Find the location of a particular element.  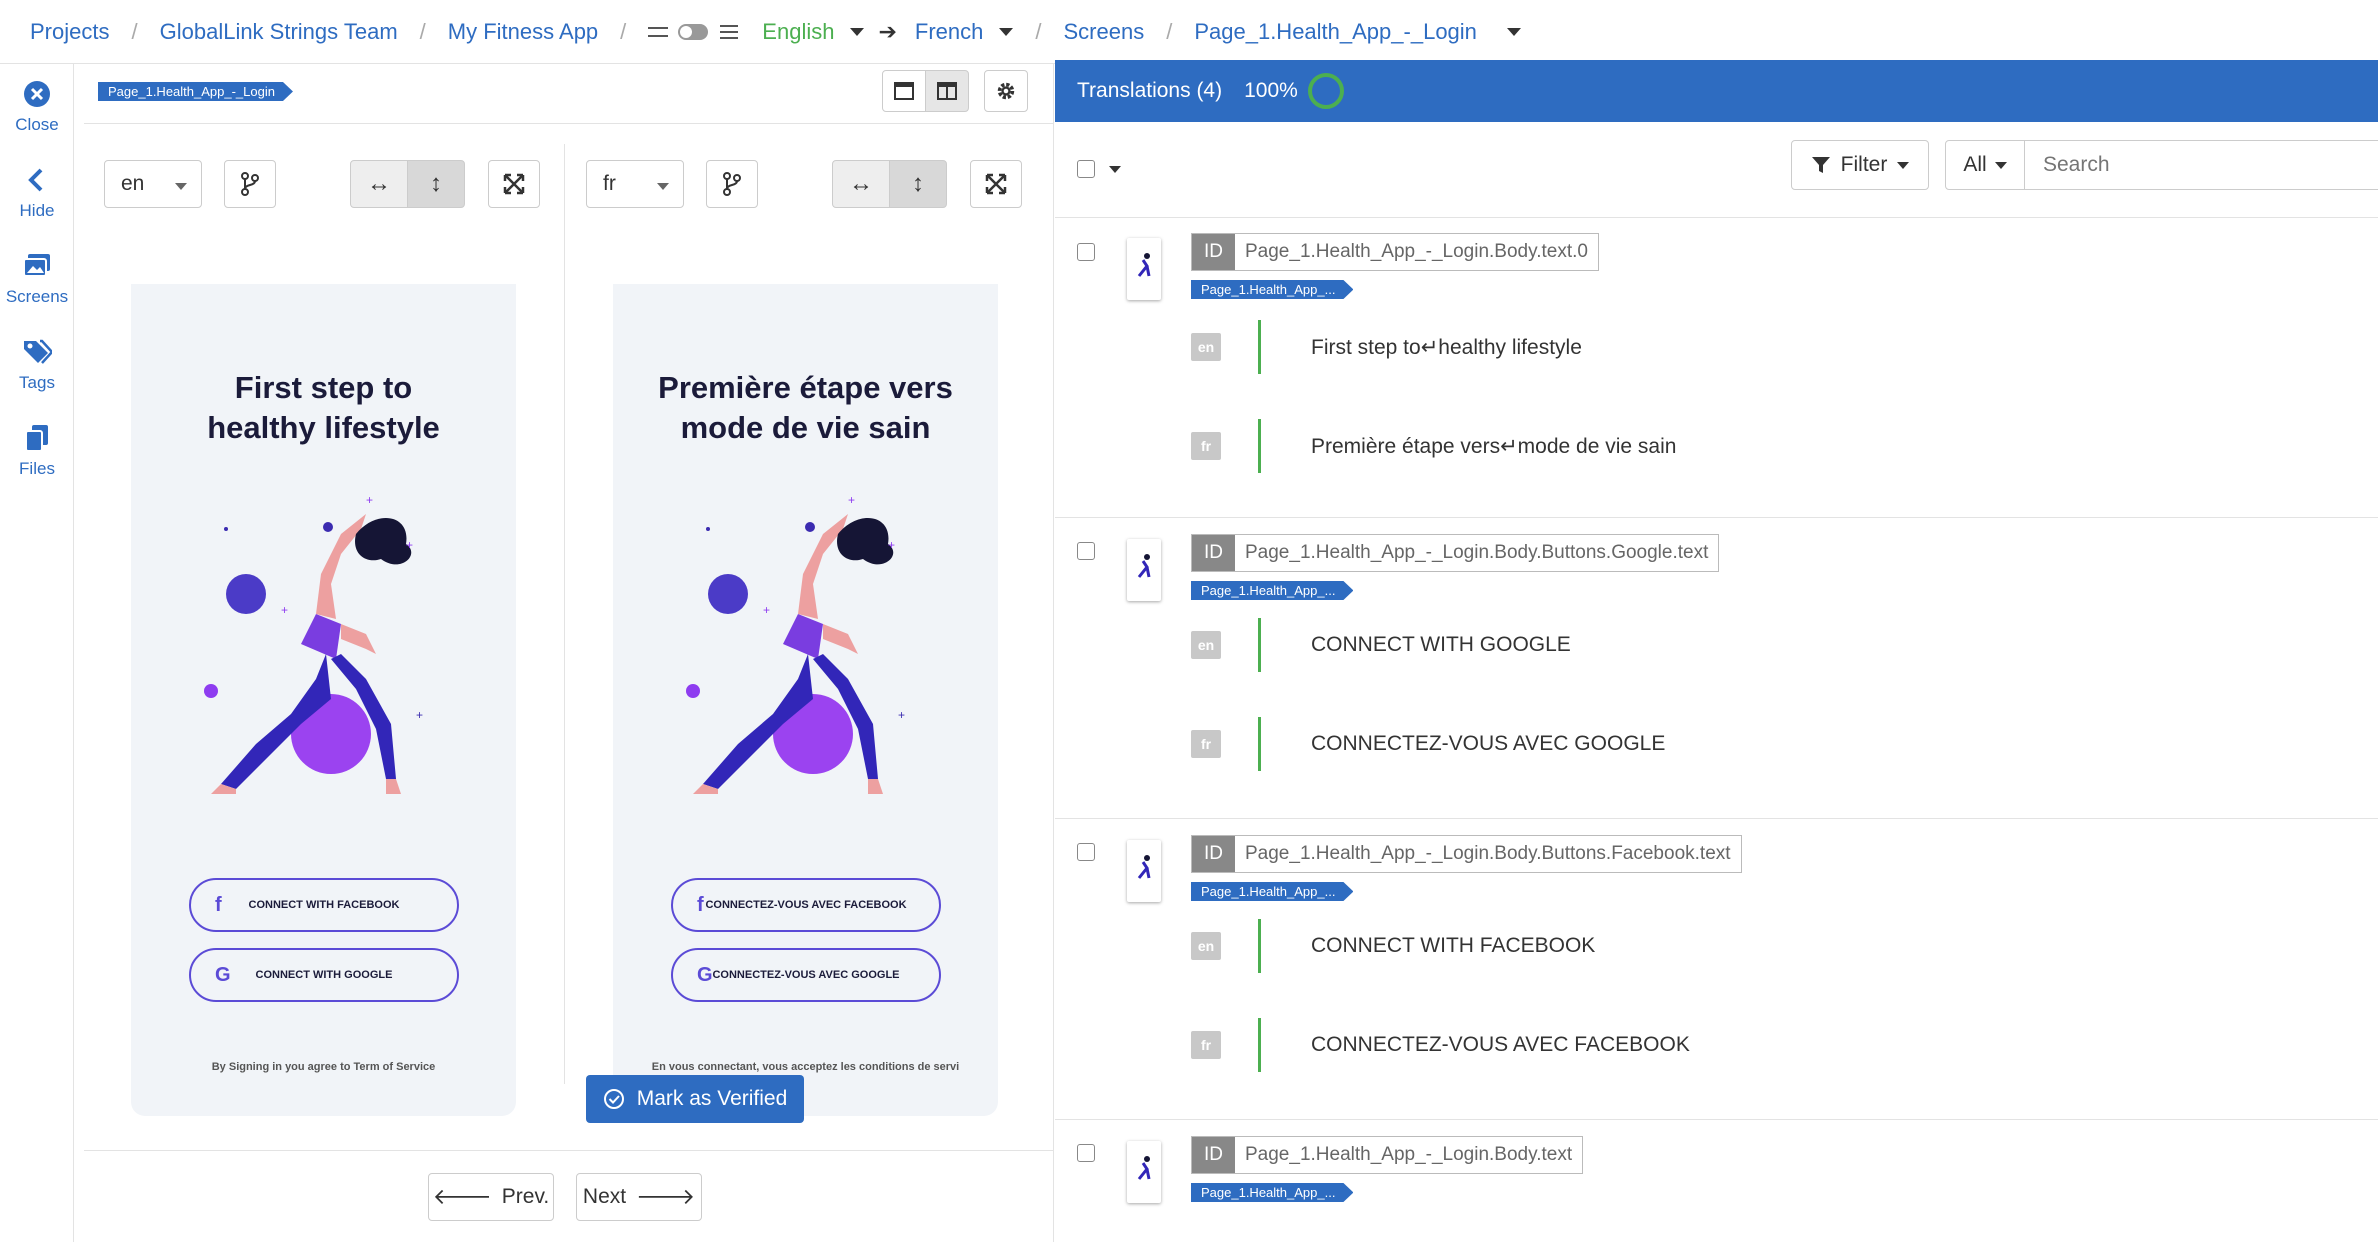

sidebar-item-files: Files is located at coordinates (37, 451).